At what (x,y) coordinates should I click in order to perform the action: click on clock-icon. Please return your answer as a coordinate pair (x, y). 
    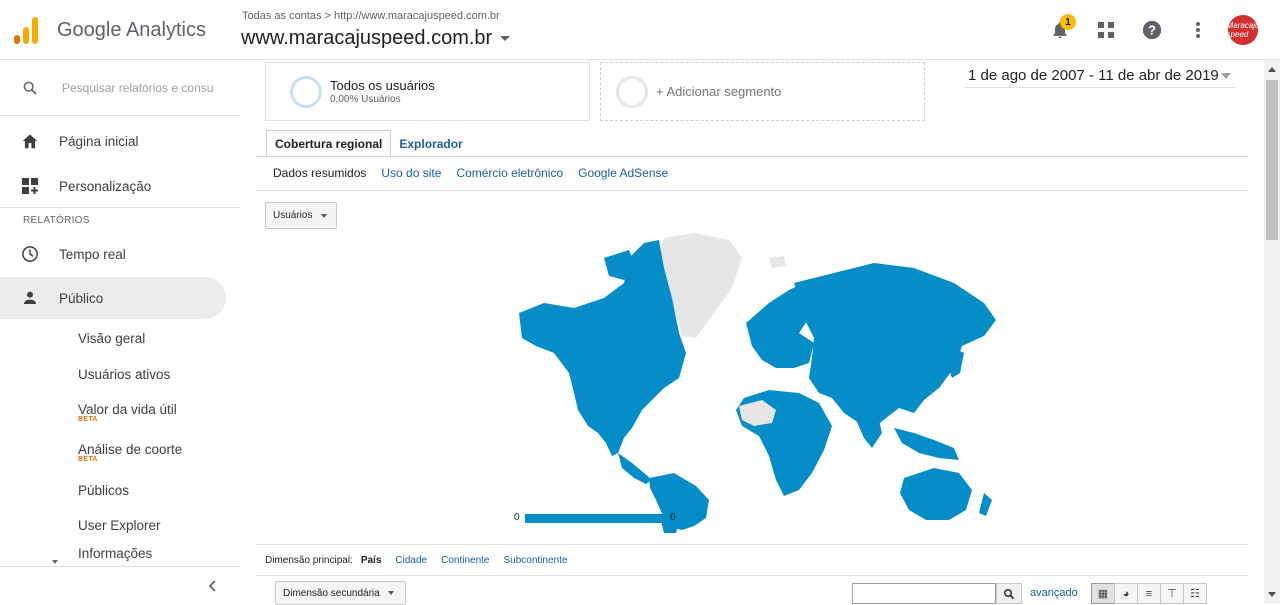
    Looking at the image, I should click on (30, 254).